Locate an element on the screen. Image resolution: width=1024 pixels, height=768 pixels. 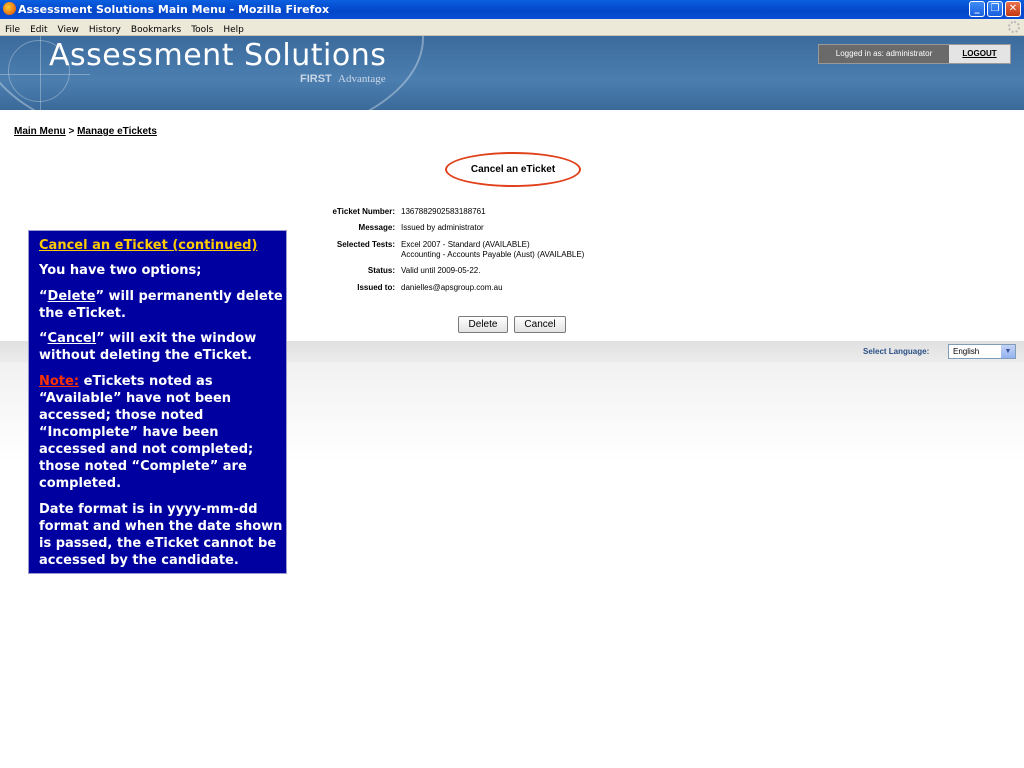
select-language-label: Select Language: is located at coordinates (896, 351).